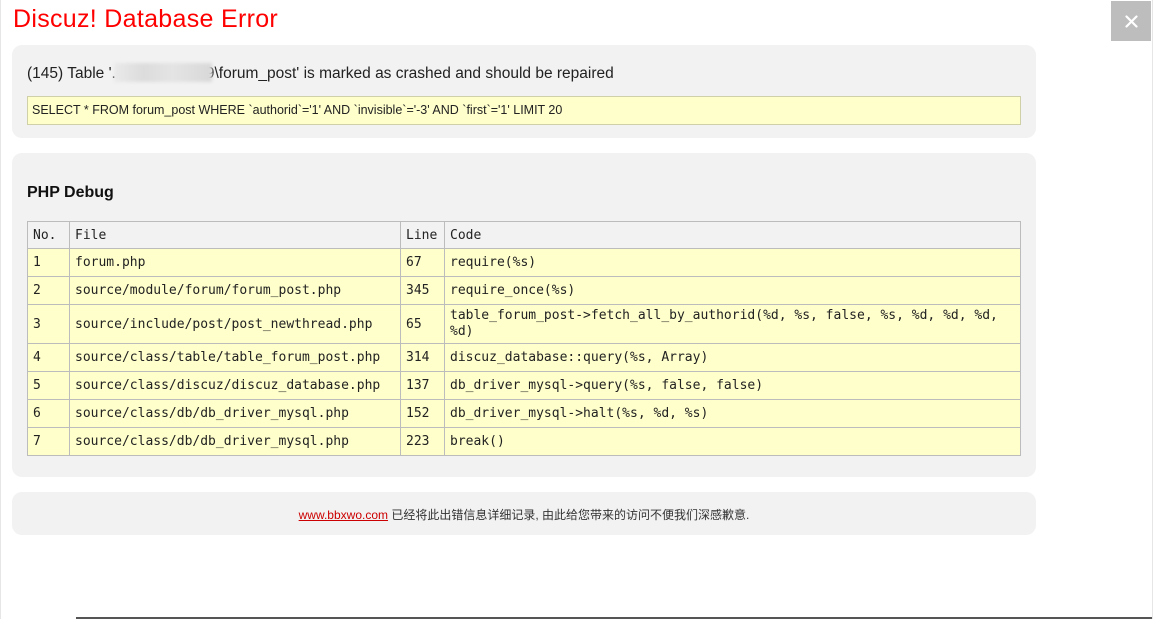  I want to click on cell-code: require(%s), so click(732, 262).